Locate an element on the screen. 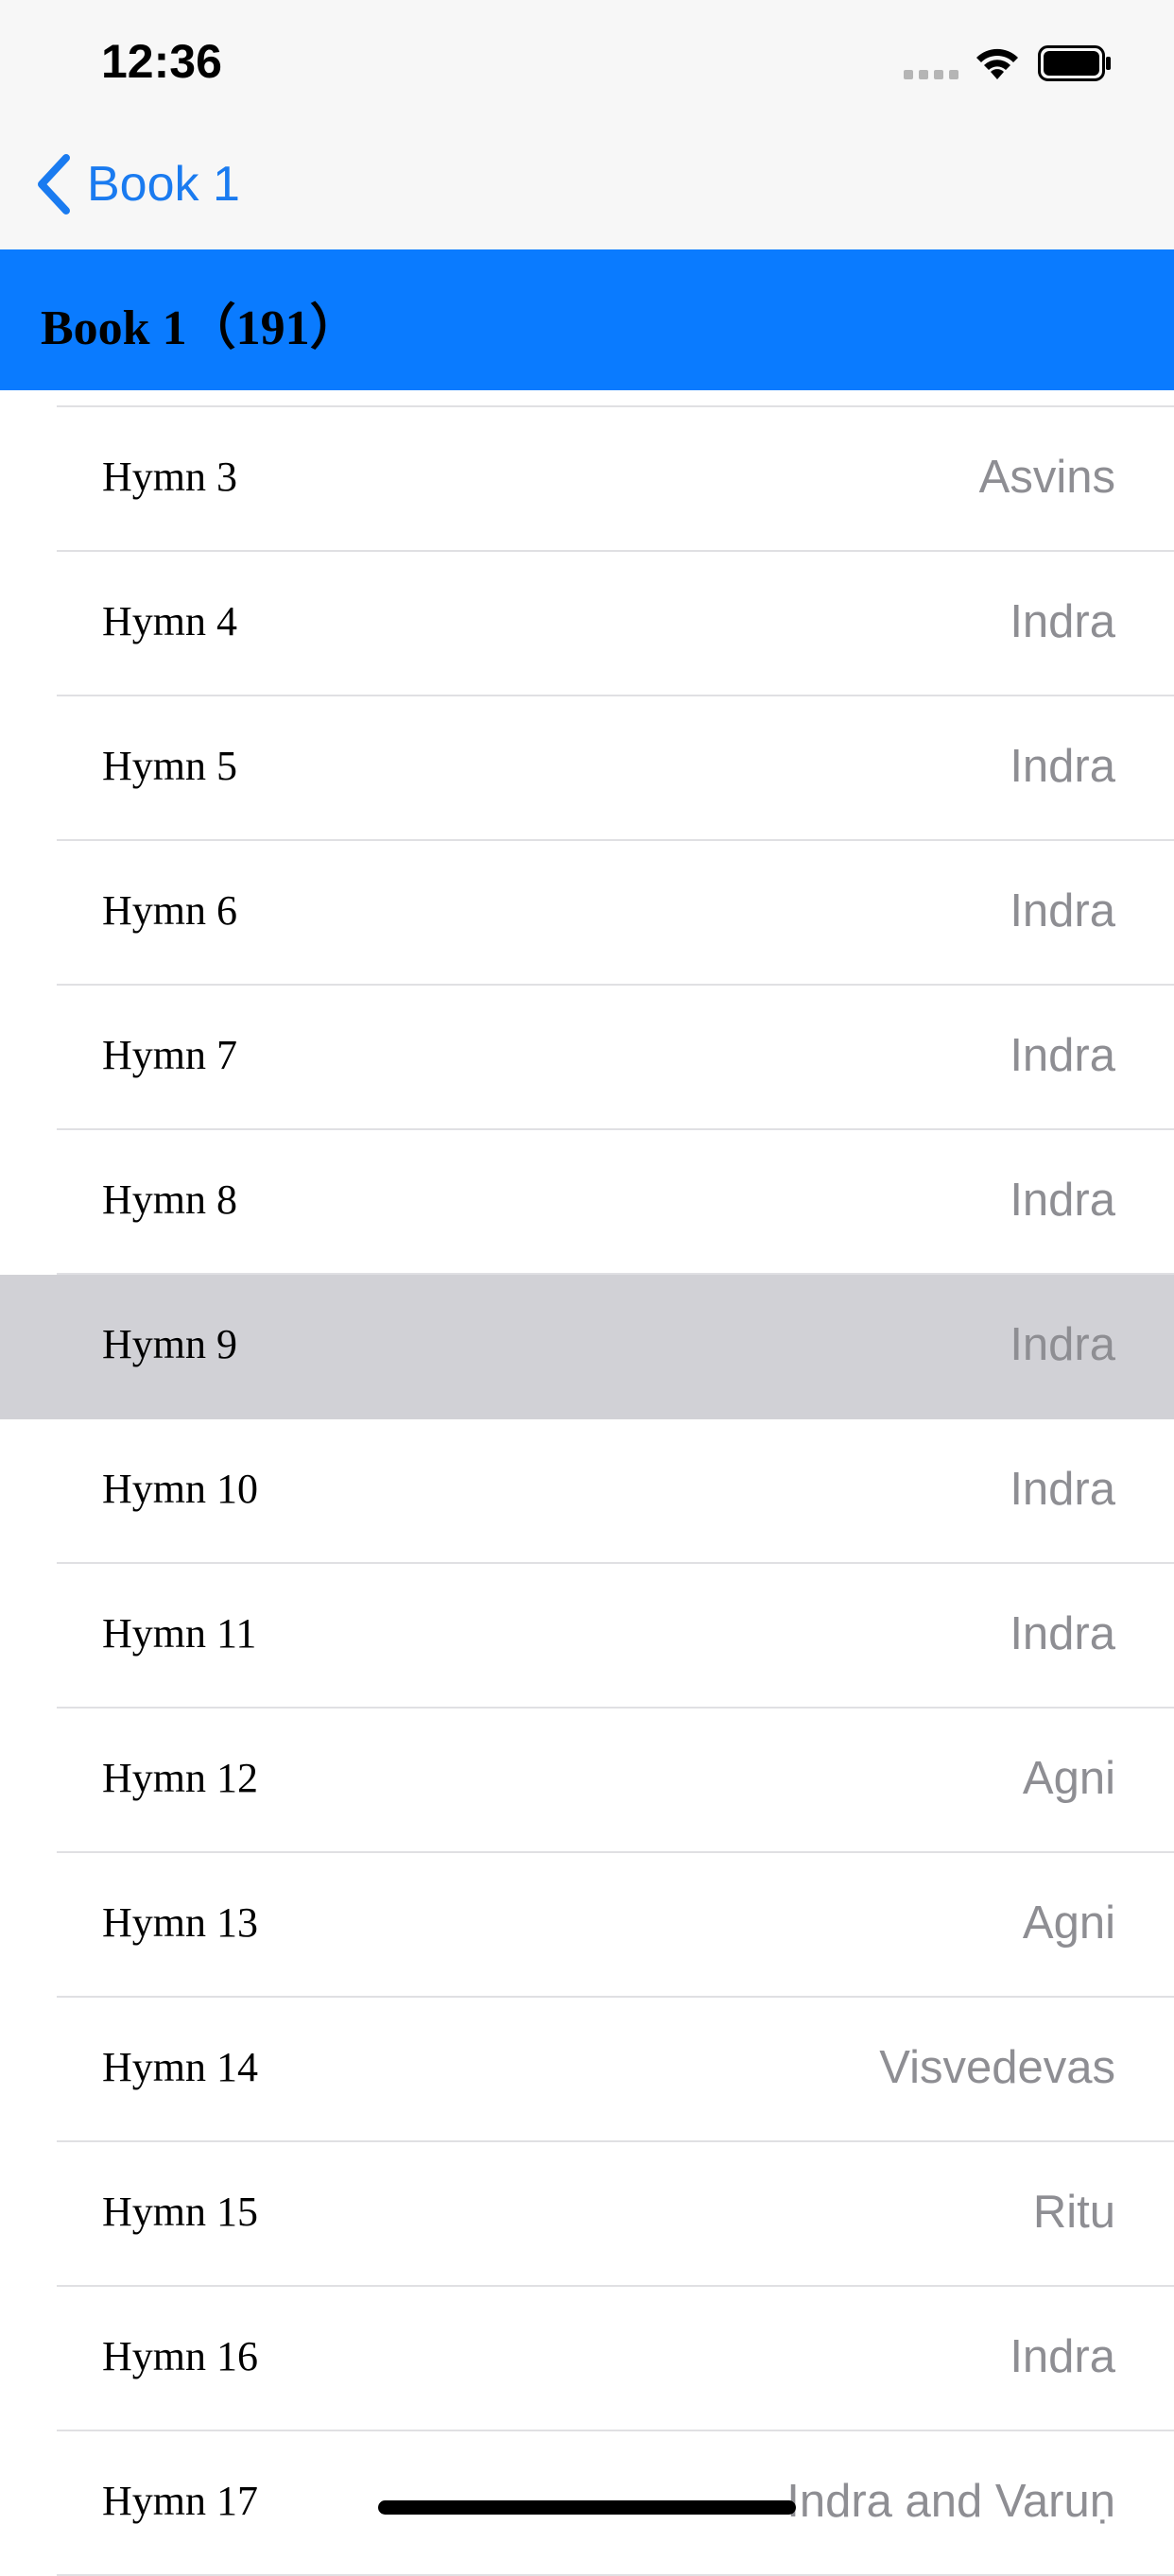  home-indicator is located at coordinates (587, 2507).